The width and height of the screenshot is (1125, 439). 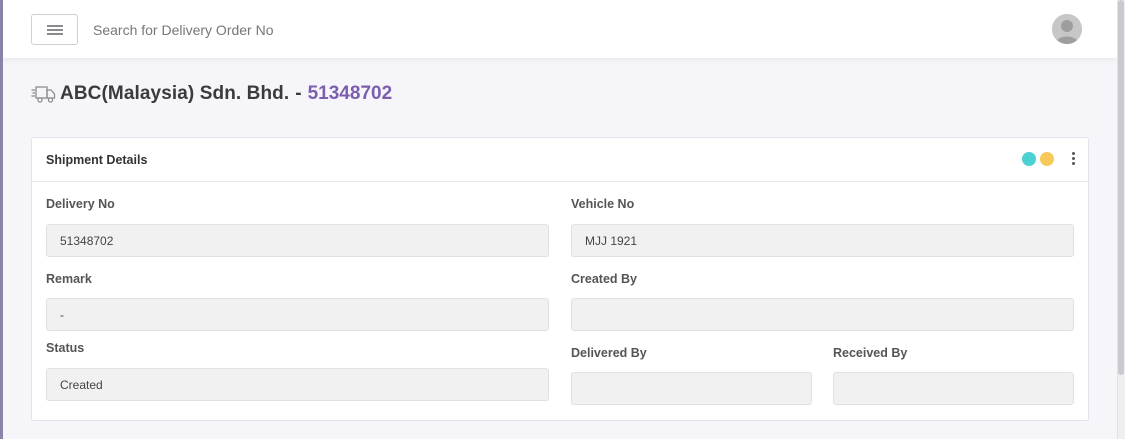 I want to click on company-name: ABC(Malaysia) Sdn. Bhd., so click(x=175, y=93).